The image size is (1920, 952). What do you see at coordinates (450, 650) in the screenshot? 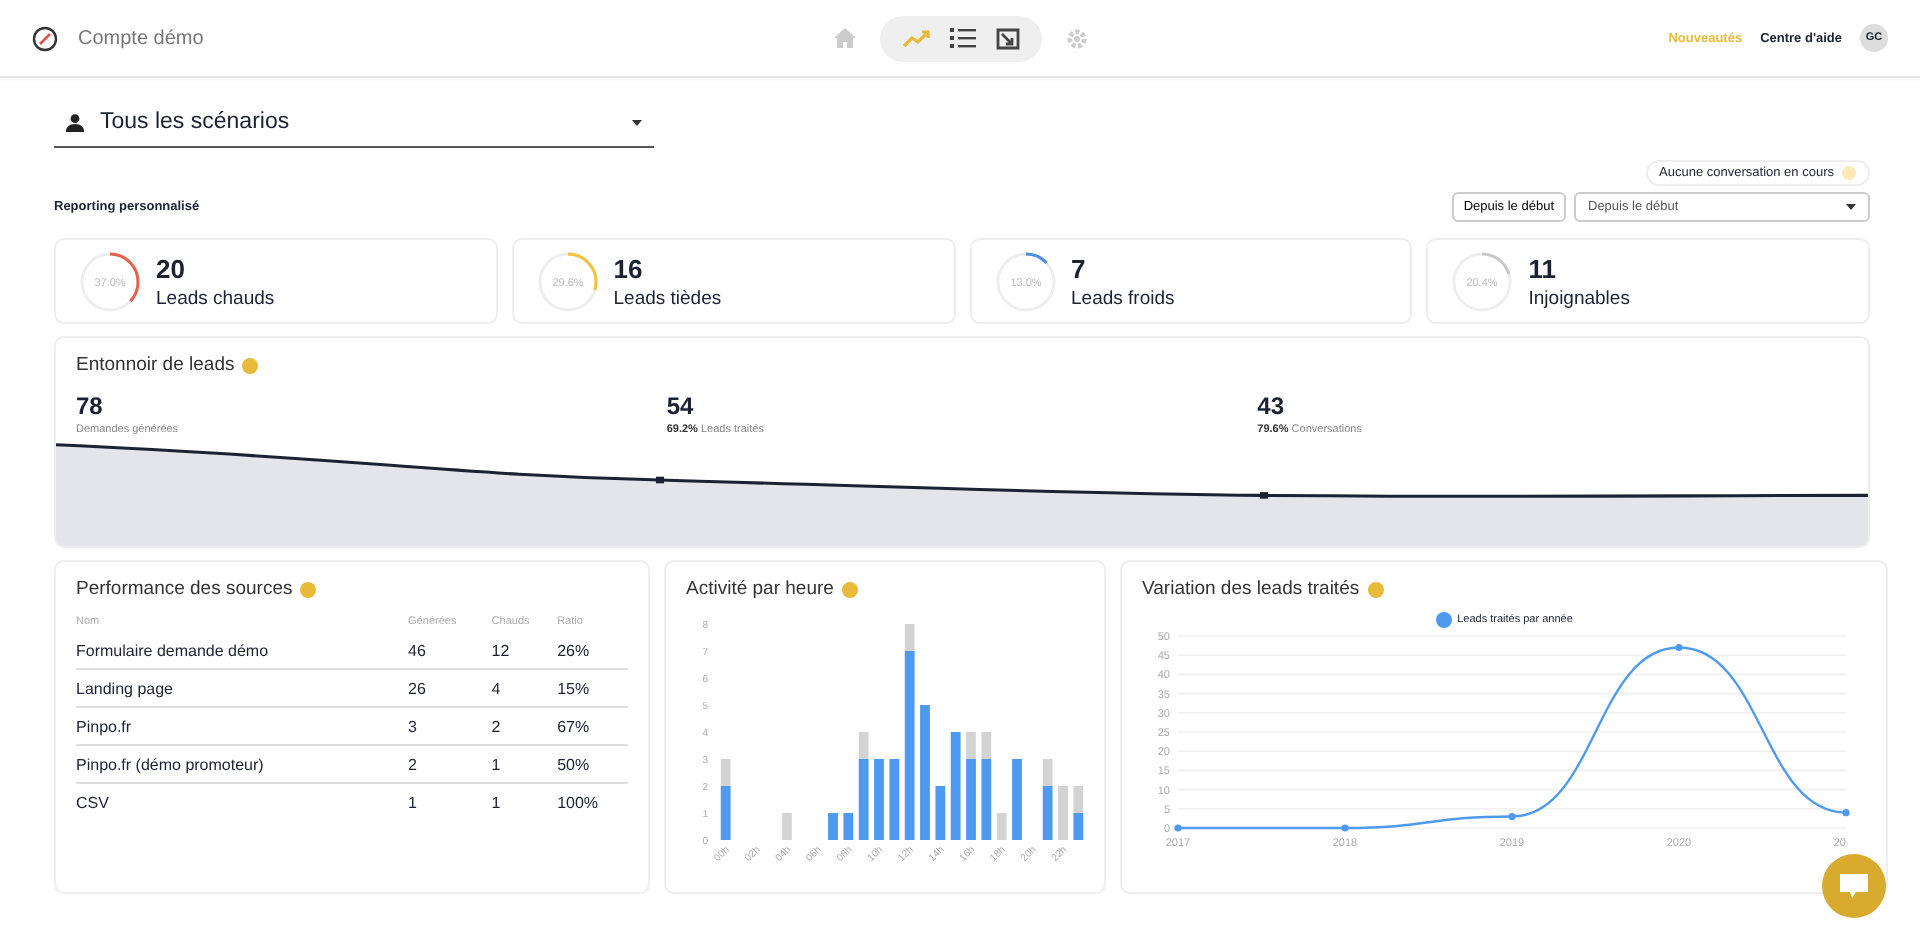
I see `table-cell: 46` at bounding box center [450, 650].